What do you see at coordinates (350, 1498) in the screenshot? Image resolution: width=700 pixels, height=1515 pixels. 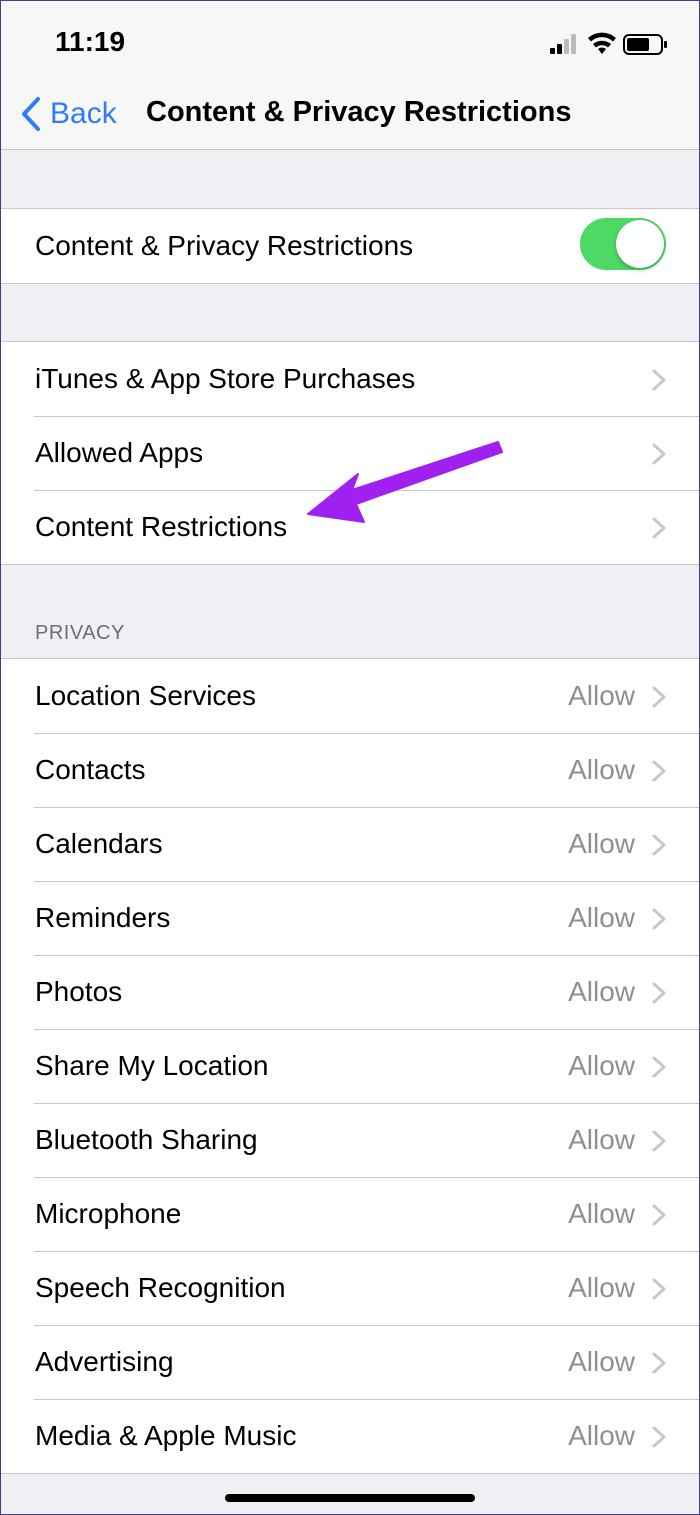 I see `home-indicator` at bounding box center [350, 1498].